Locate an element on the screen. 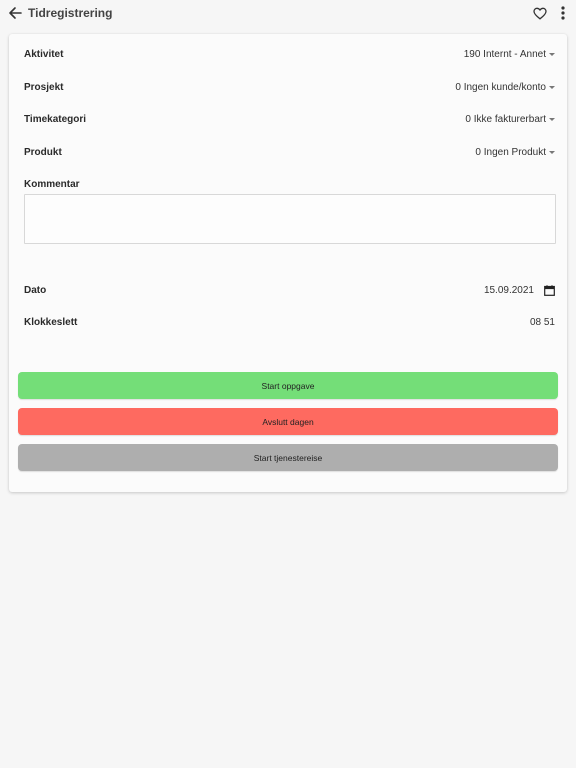  arrow-left-icon is located at coordinates (15, 13).